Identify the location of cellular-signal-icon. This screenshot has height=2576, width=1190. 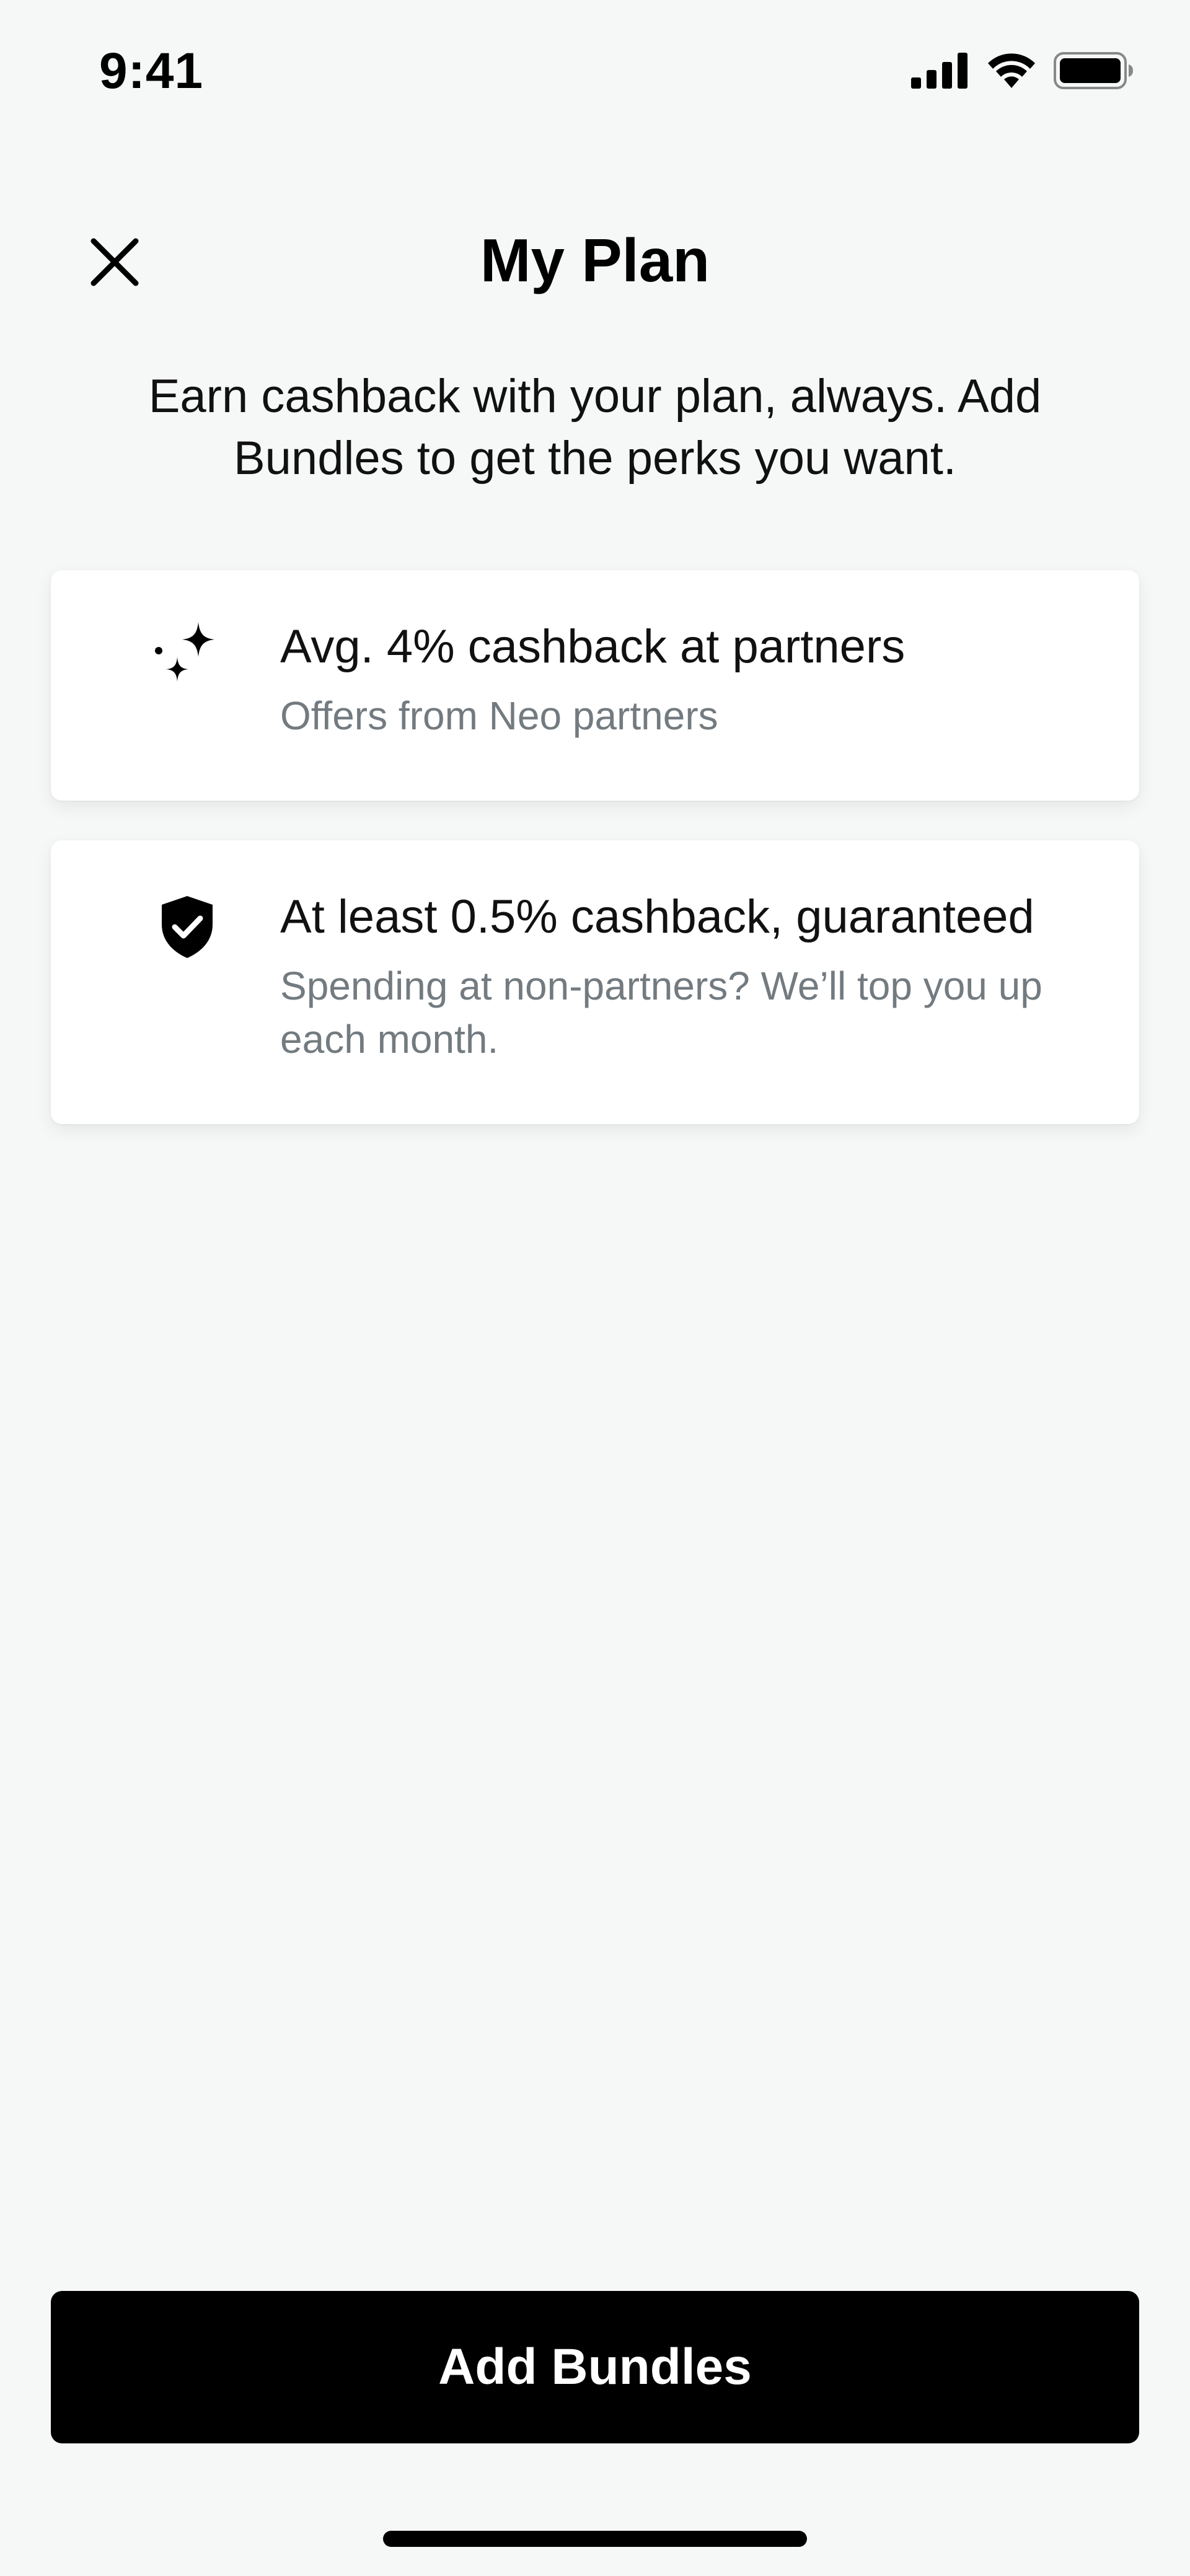
(940, 72).